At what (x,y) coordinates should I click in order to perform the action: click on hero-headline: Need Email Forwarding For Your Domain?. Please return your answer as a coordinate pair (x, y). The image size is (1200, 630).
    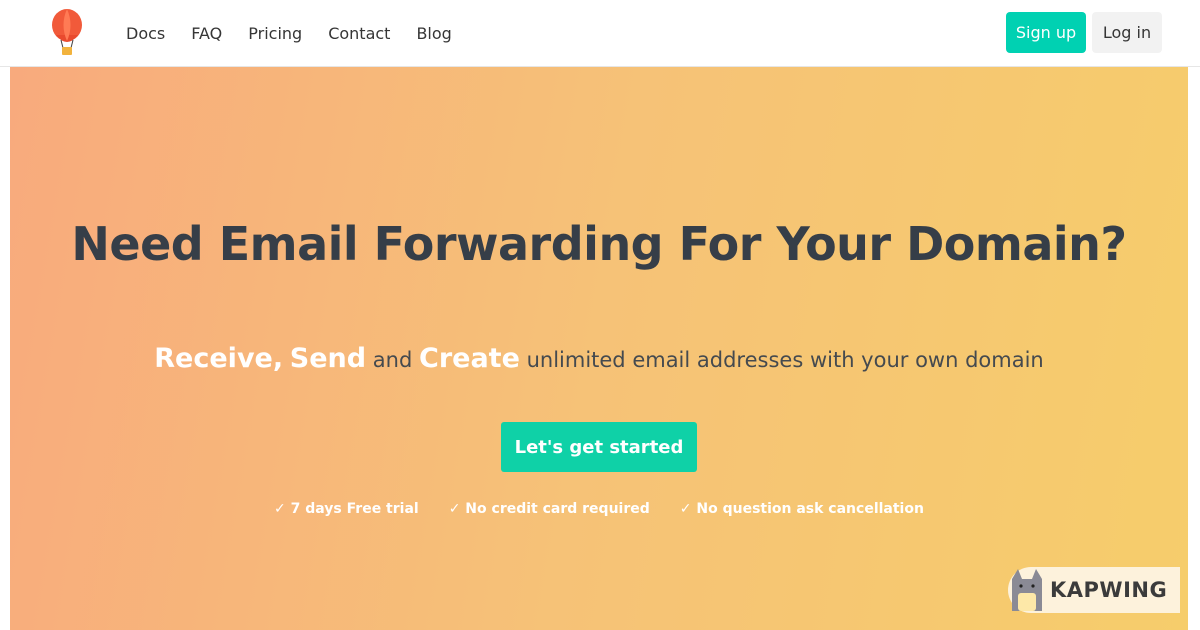
    Looking at the image, I should click on (599, 244).